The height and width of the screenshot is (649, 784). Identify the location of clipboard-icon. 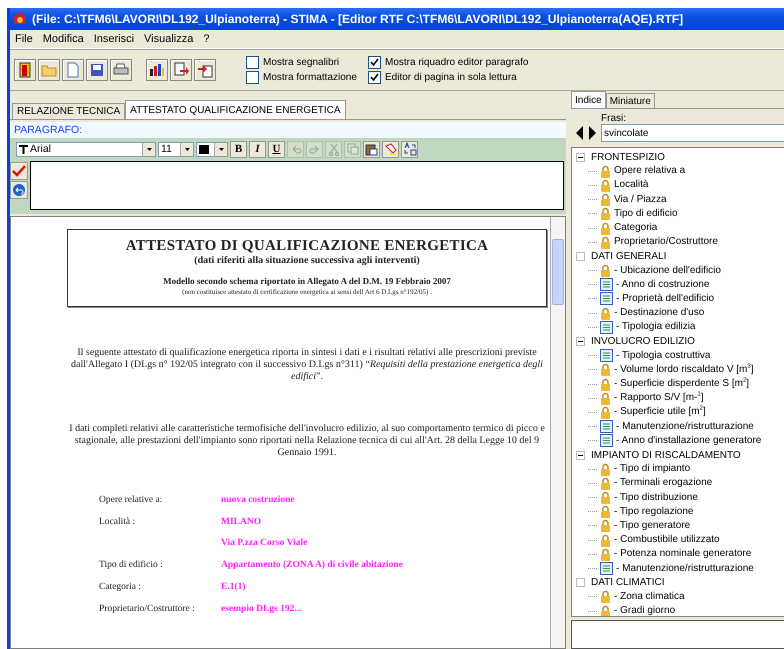
(371, 149).